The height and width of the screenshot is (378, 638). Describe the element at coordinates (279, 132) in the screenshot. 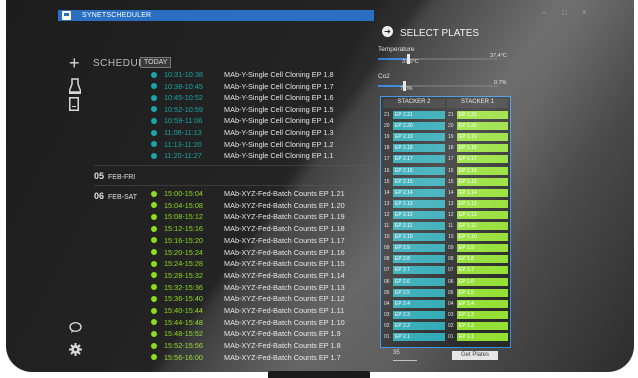

I see `row-name: MAb-Y-Single Cell Cloning EP 1.3` at that location.